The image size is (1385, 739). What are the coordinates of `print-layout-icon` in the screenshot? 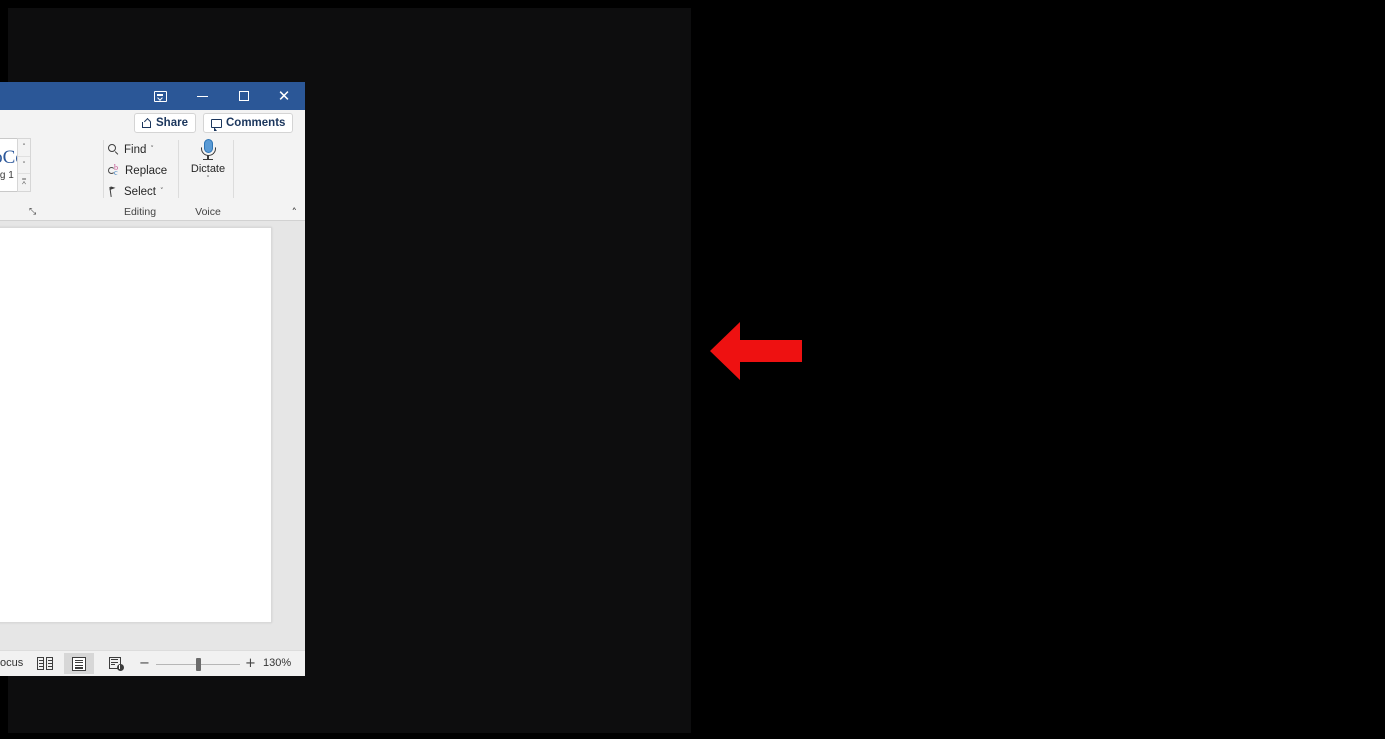 It's located at (79, 663).